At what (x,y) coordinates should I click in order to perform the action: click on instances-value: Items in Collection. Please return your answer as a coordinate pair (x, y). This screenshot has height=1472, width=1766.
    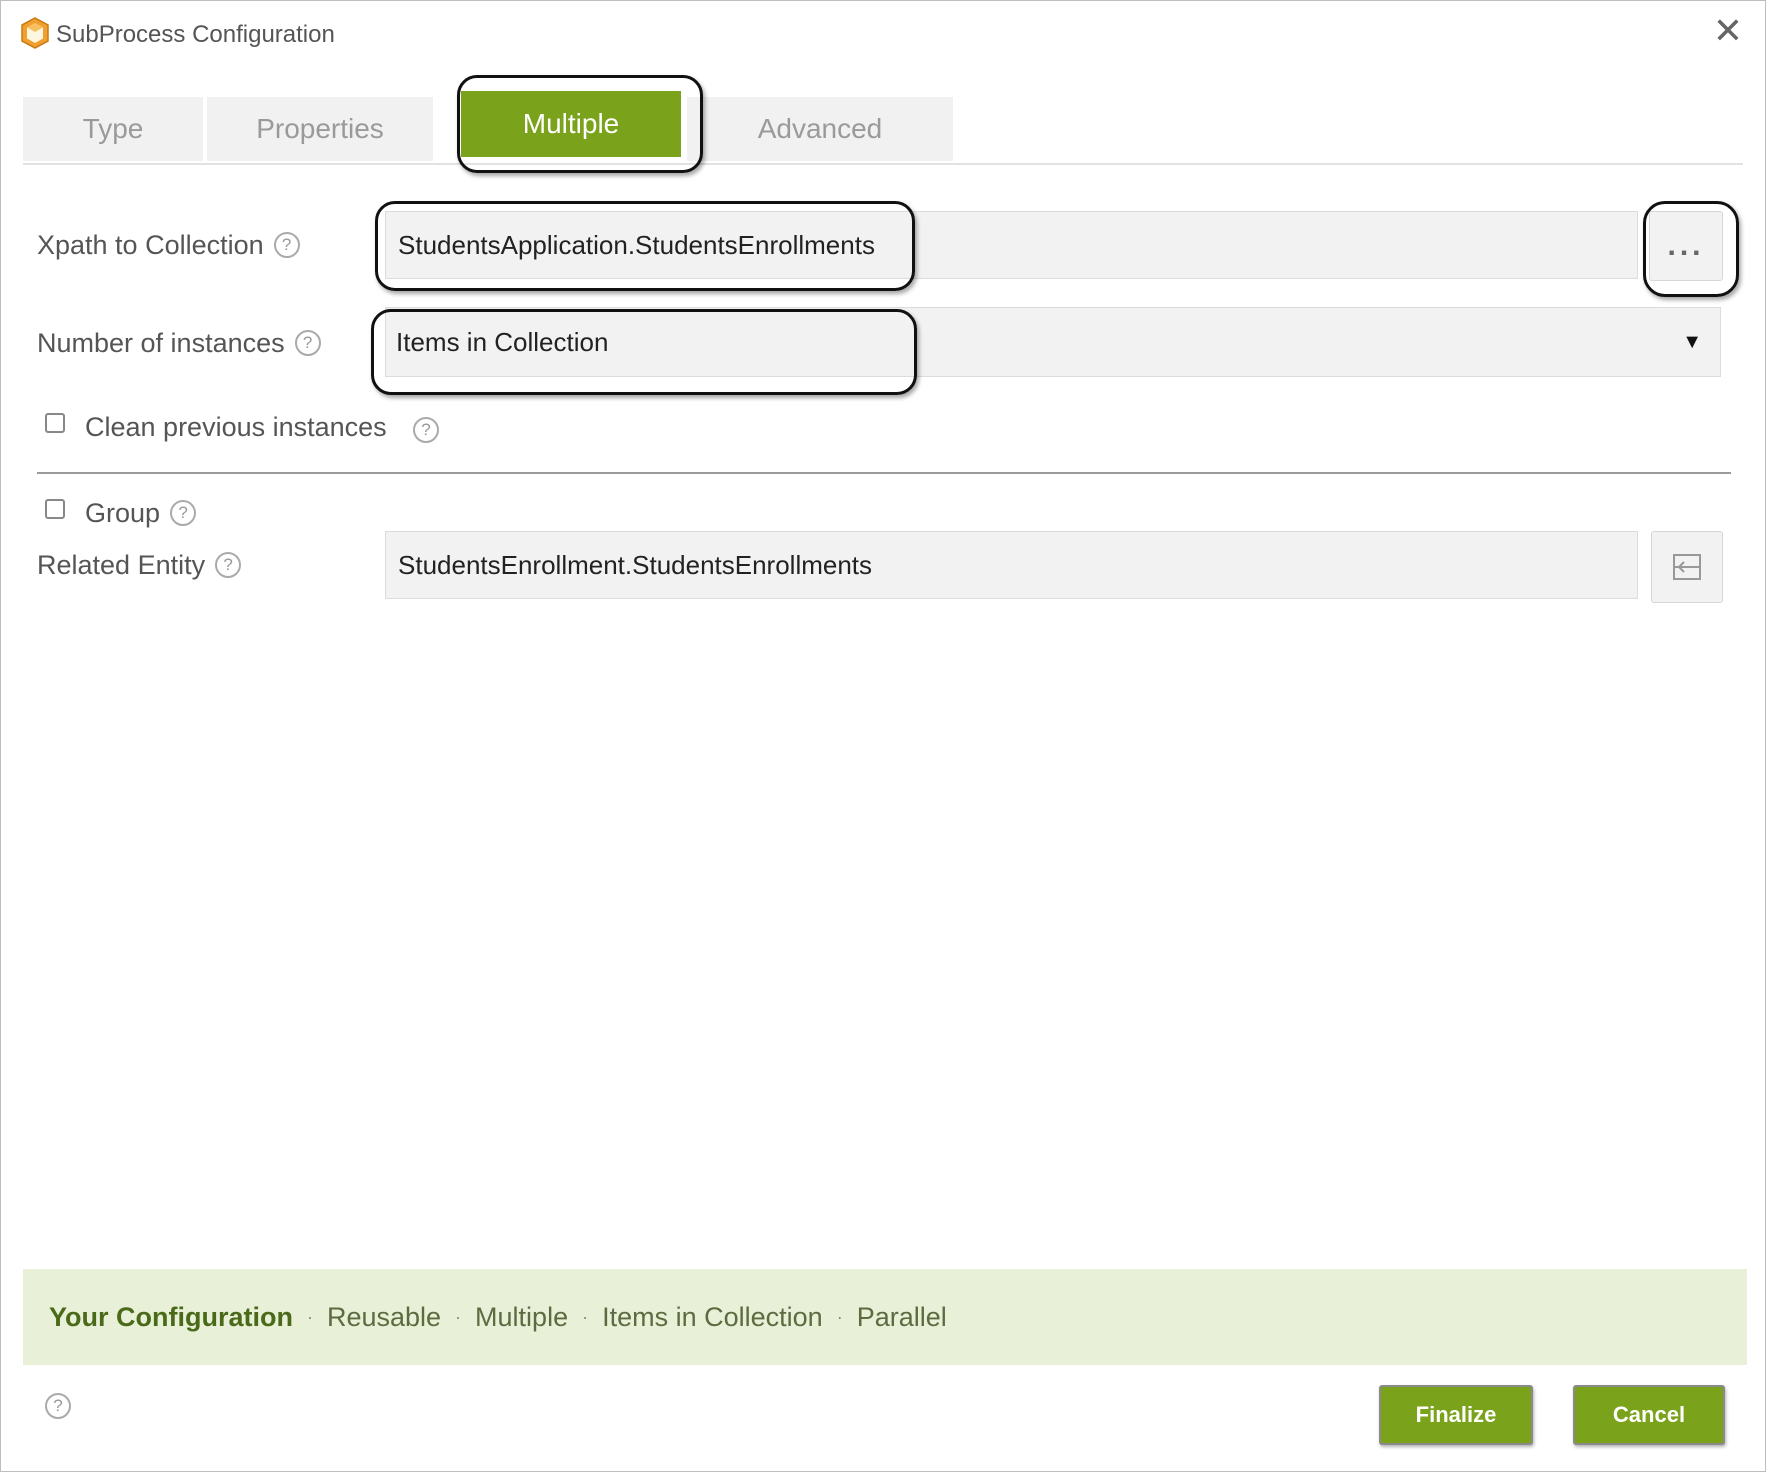
    Looking at the image, I should click on (502, 341).